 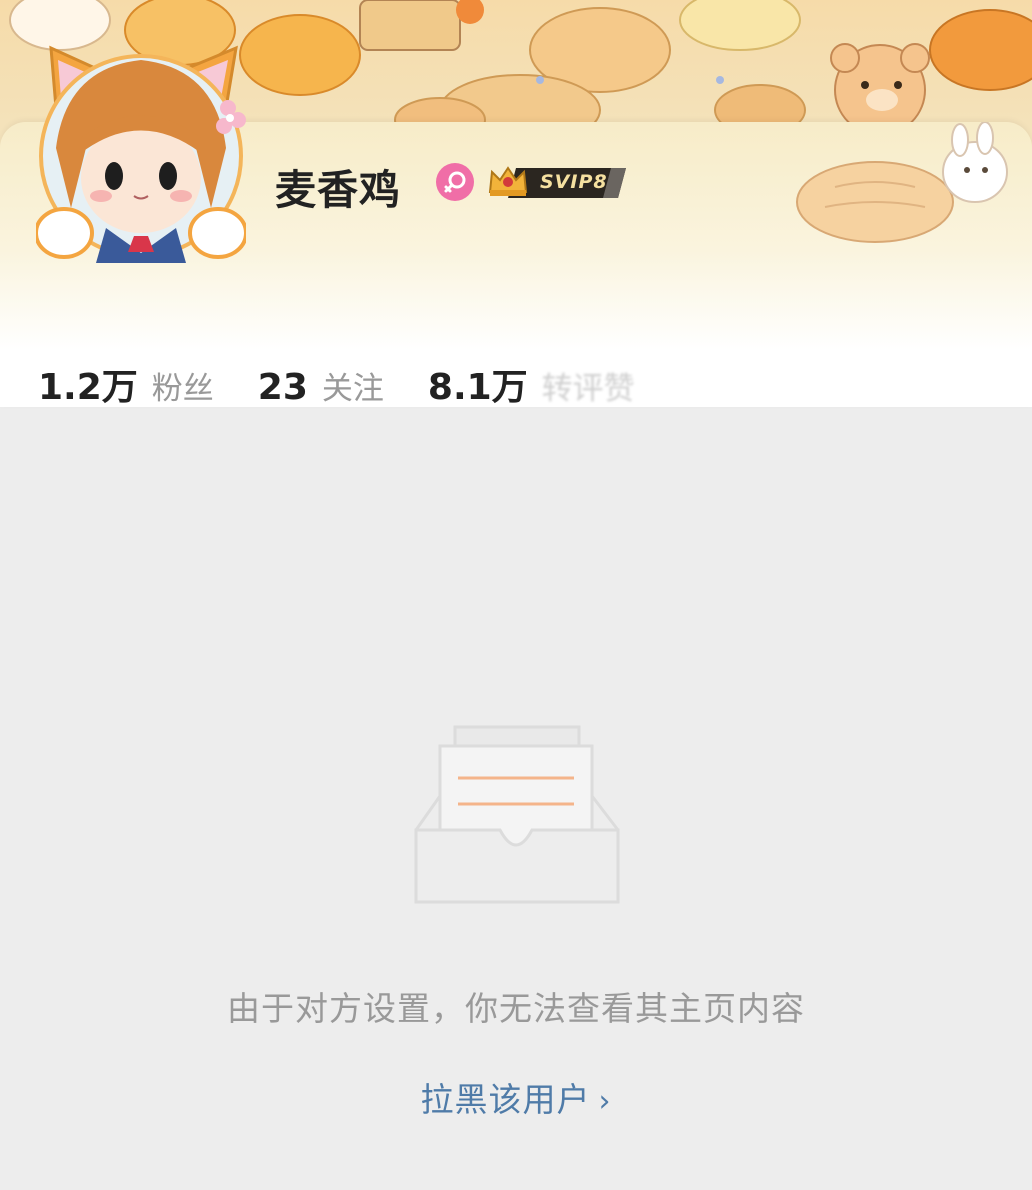 What do you see at coordinates (141, 153) in the screenshot?
I see `avatar` at bounding box center [141, 153].